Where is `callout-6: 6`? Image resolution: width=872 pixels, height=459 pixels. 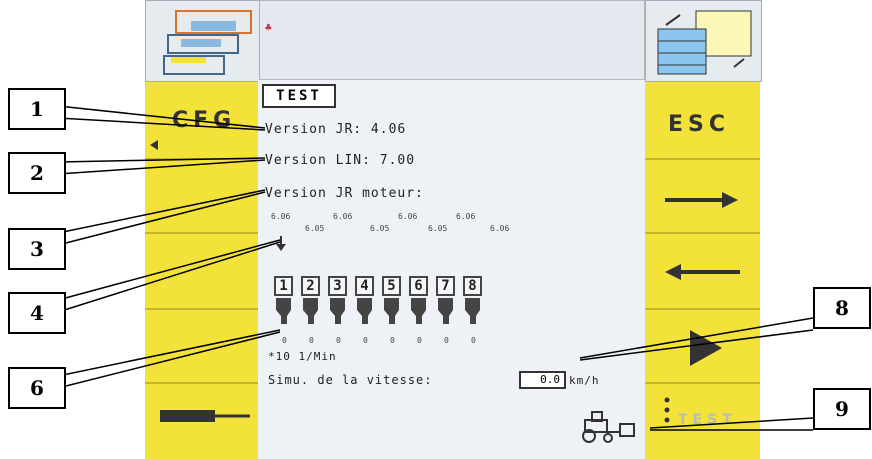
callout-6: 6 is located at coordinates (37, 388).